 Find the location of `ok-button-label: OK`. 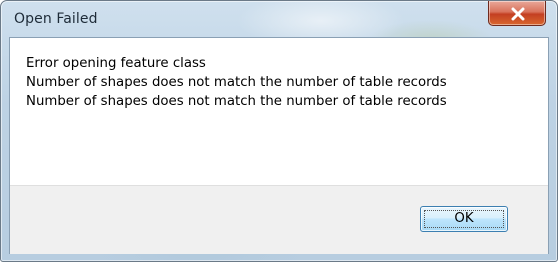

ok-button-label: OK is located at coordinates (464, 218).